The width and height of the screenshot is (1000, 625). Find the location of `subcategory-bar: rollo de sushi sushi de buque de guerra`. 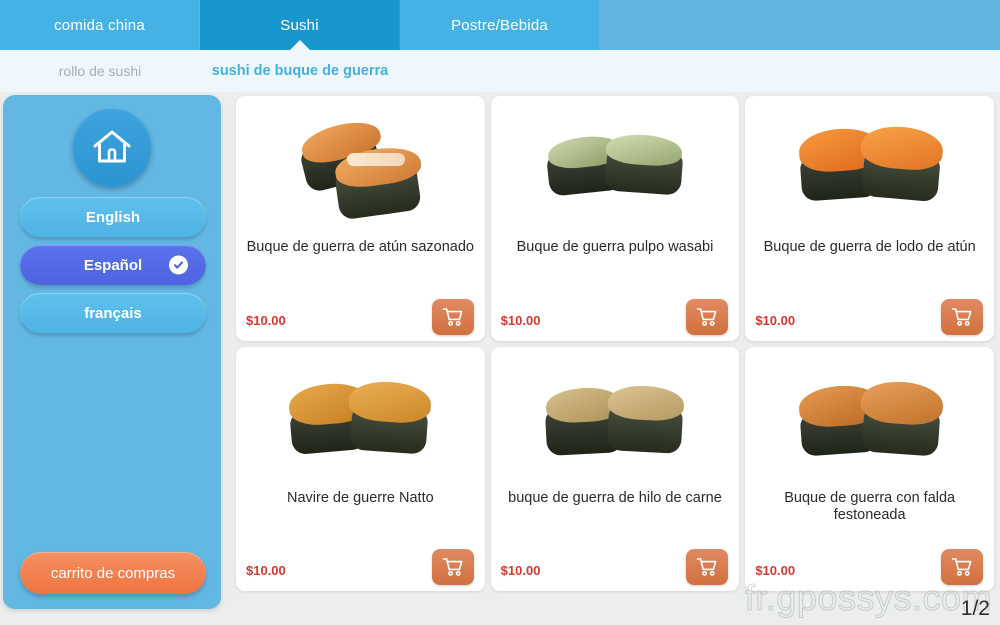

subcategory-bar: rollo de sushi sushi de buque de guerra is located at coordinates (500, 71).